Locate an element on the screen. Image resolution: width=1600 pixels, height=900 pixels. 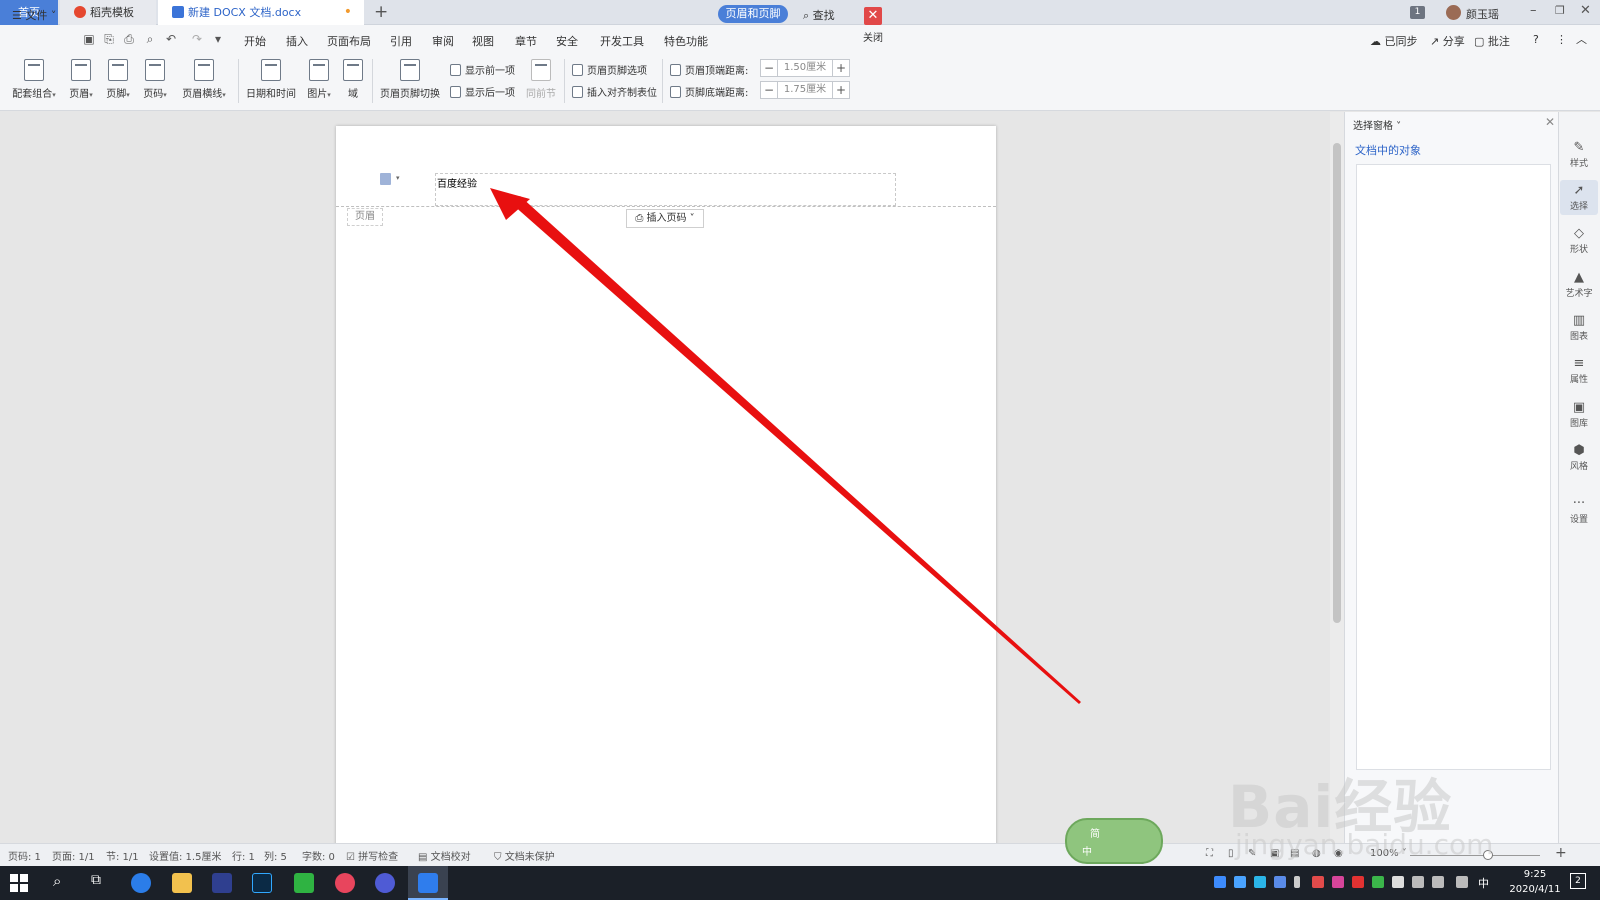
clock-date: 2020/4/11 is located at coordinates (1535, 889).